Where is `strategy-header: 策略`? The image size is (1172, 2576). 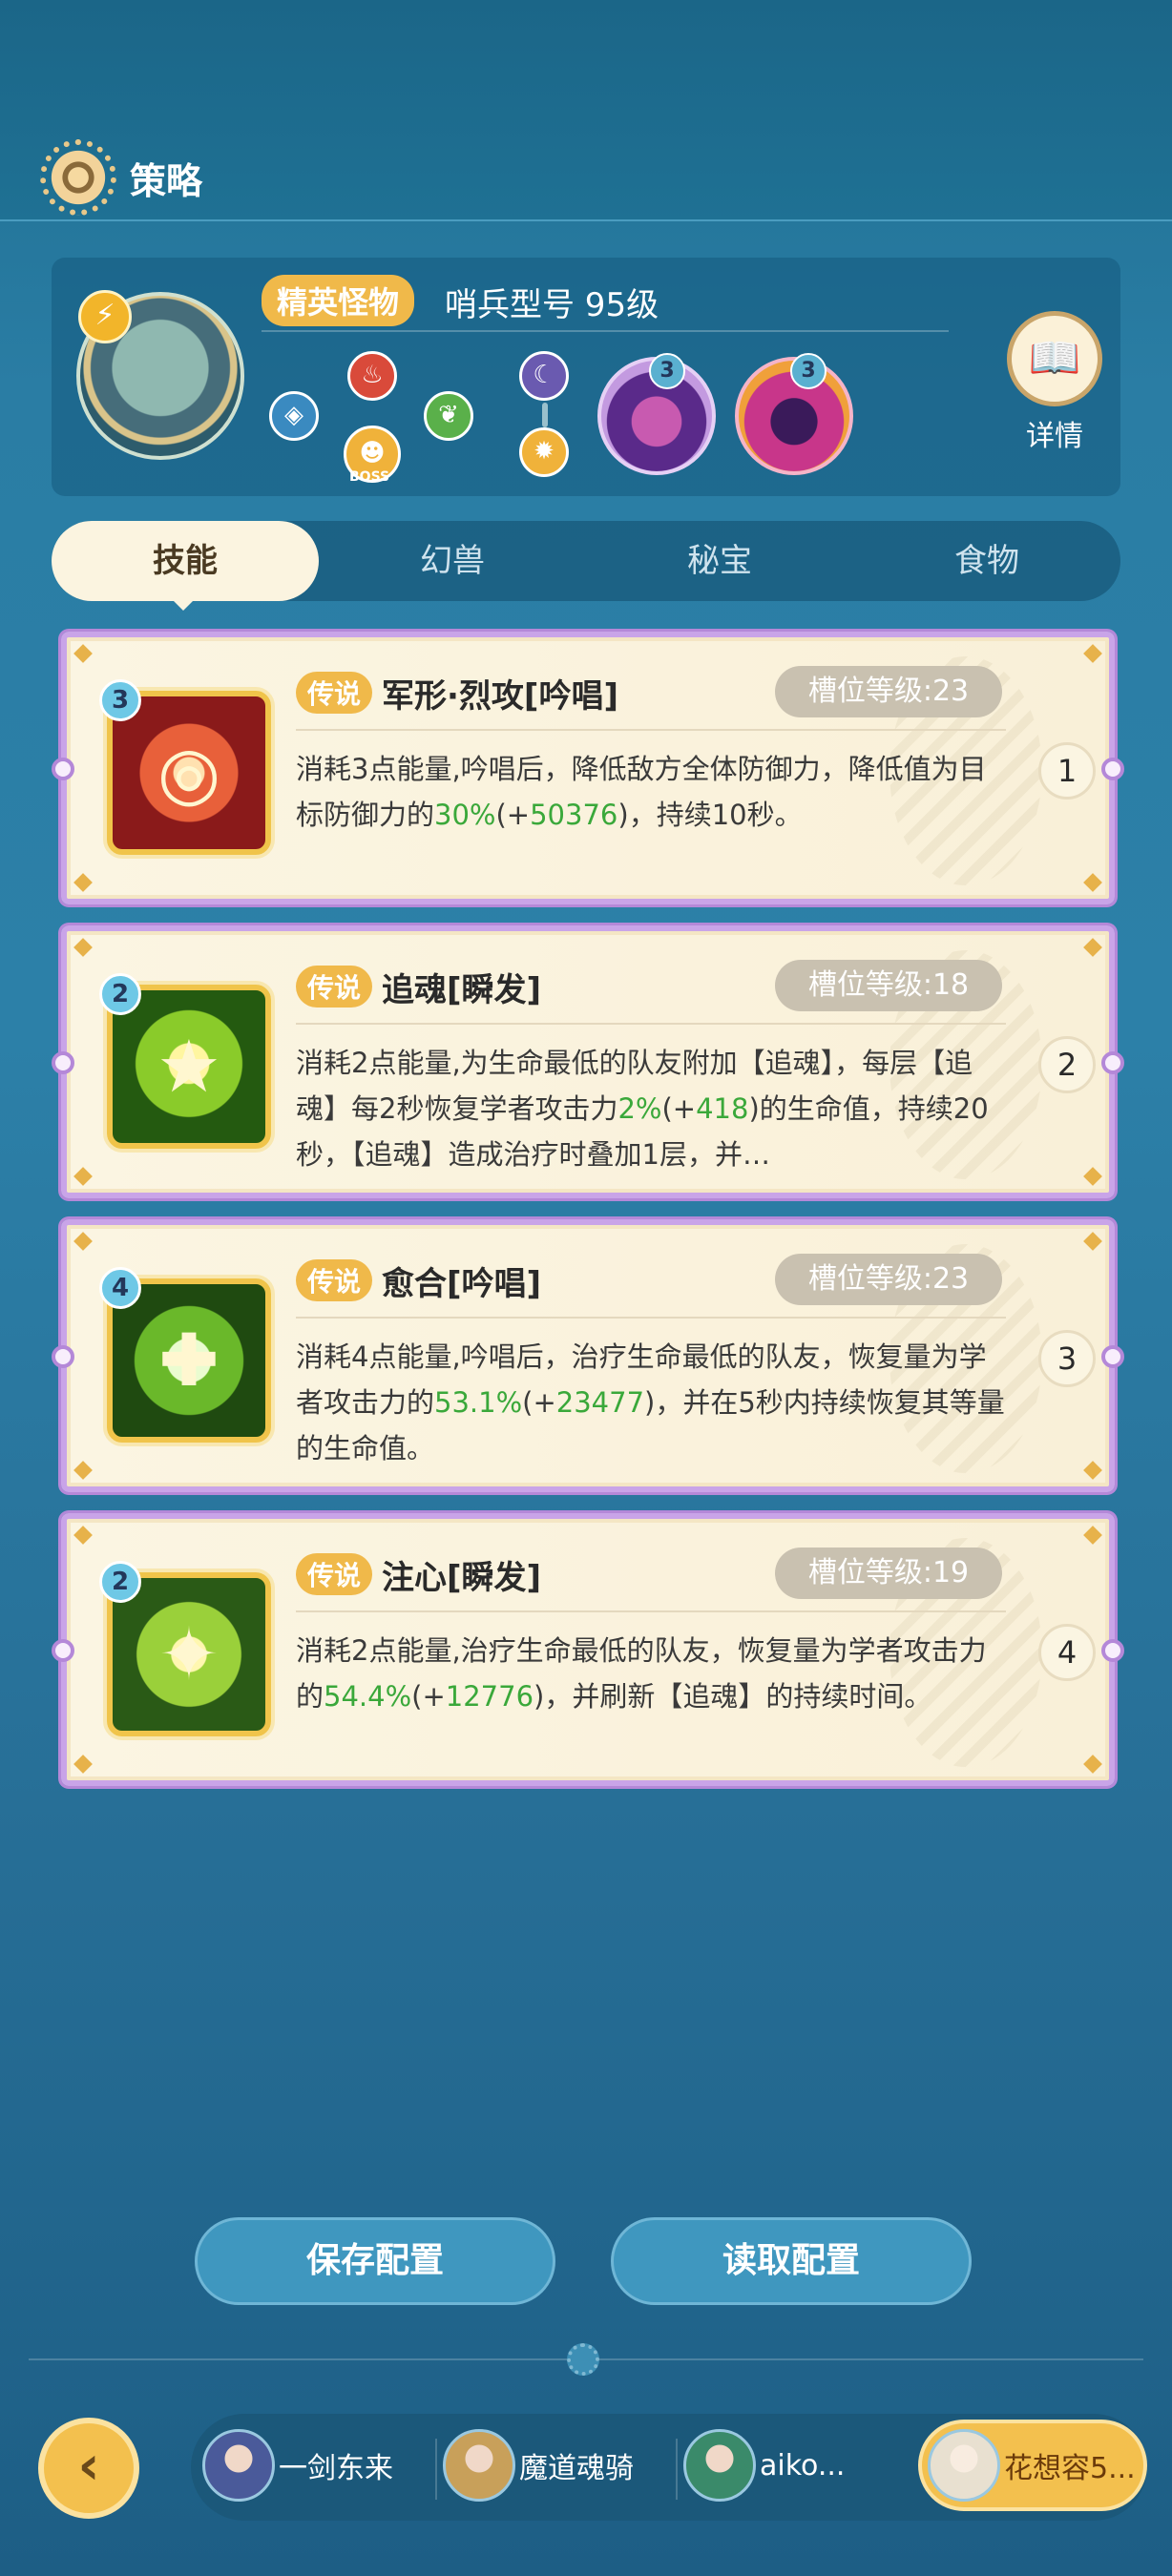
strategy-header: 策略 is located at coordinates (121, 177).